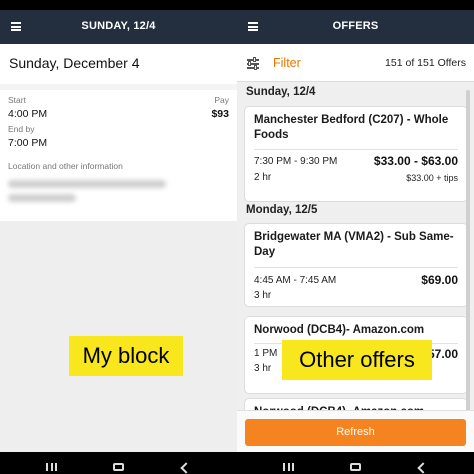  I want to click on end-label: End by, so click(21, 129).